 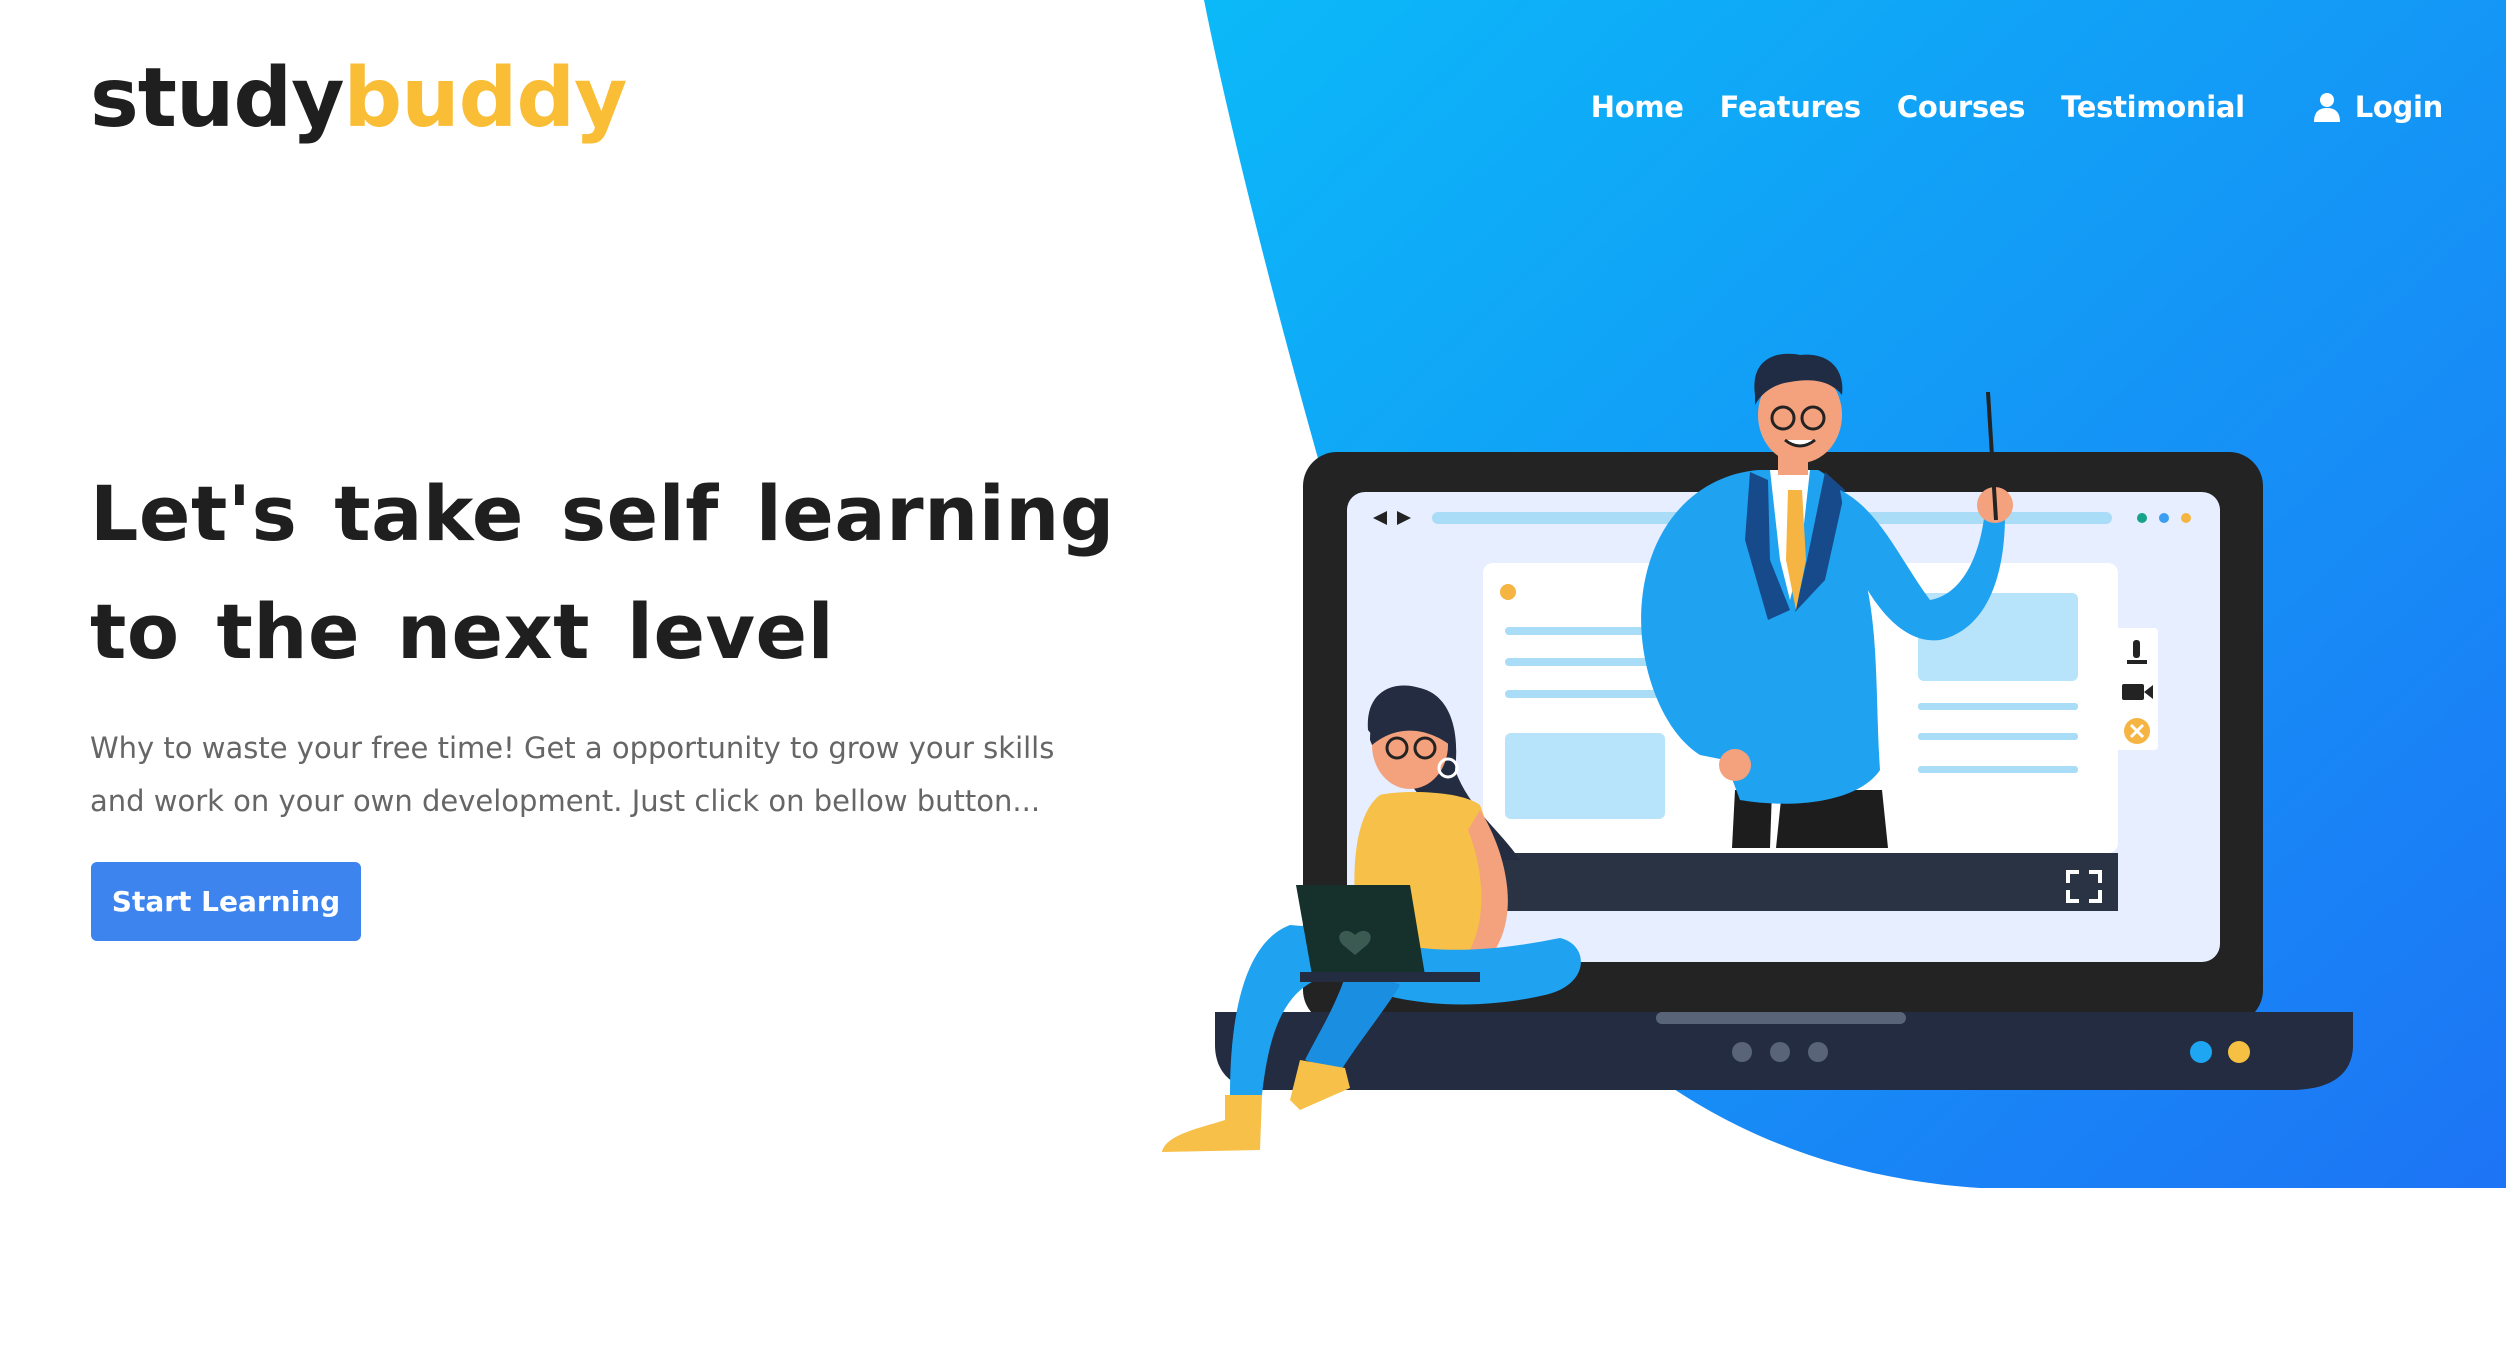 I want to click on login-label: Login, so click(x=2399, y=107).